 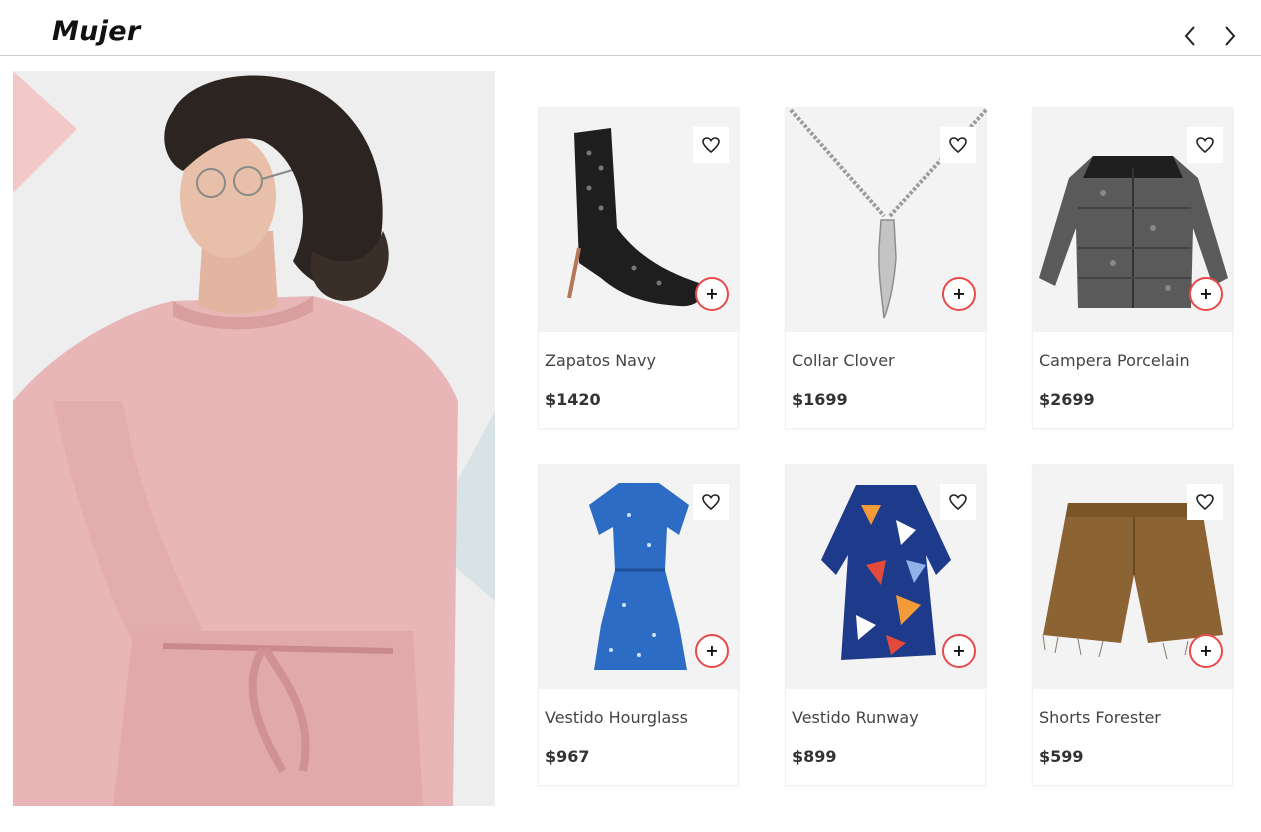 I want to click on product-name: Shorts Forester, so click(x=1100, y=717).